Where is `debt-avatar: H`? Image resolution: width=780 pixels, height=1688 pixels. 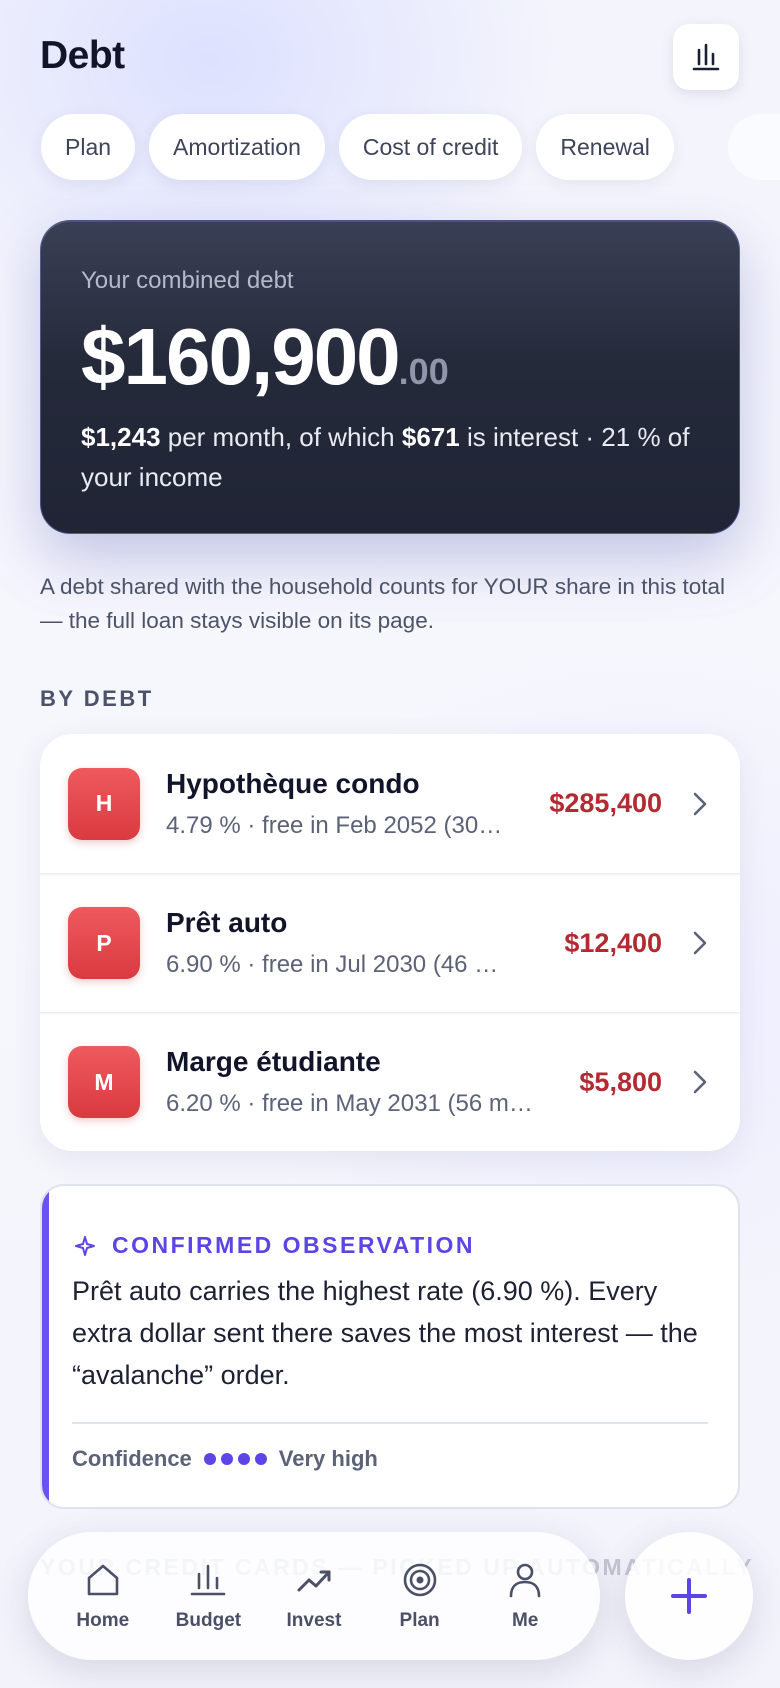 debt-avatar: H is located at coordinates (104, 803).